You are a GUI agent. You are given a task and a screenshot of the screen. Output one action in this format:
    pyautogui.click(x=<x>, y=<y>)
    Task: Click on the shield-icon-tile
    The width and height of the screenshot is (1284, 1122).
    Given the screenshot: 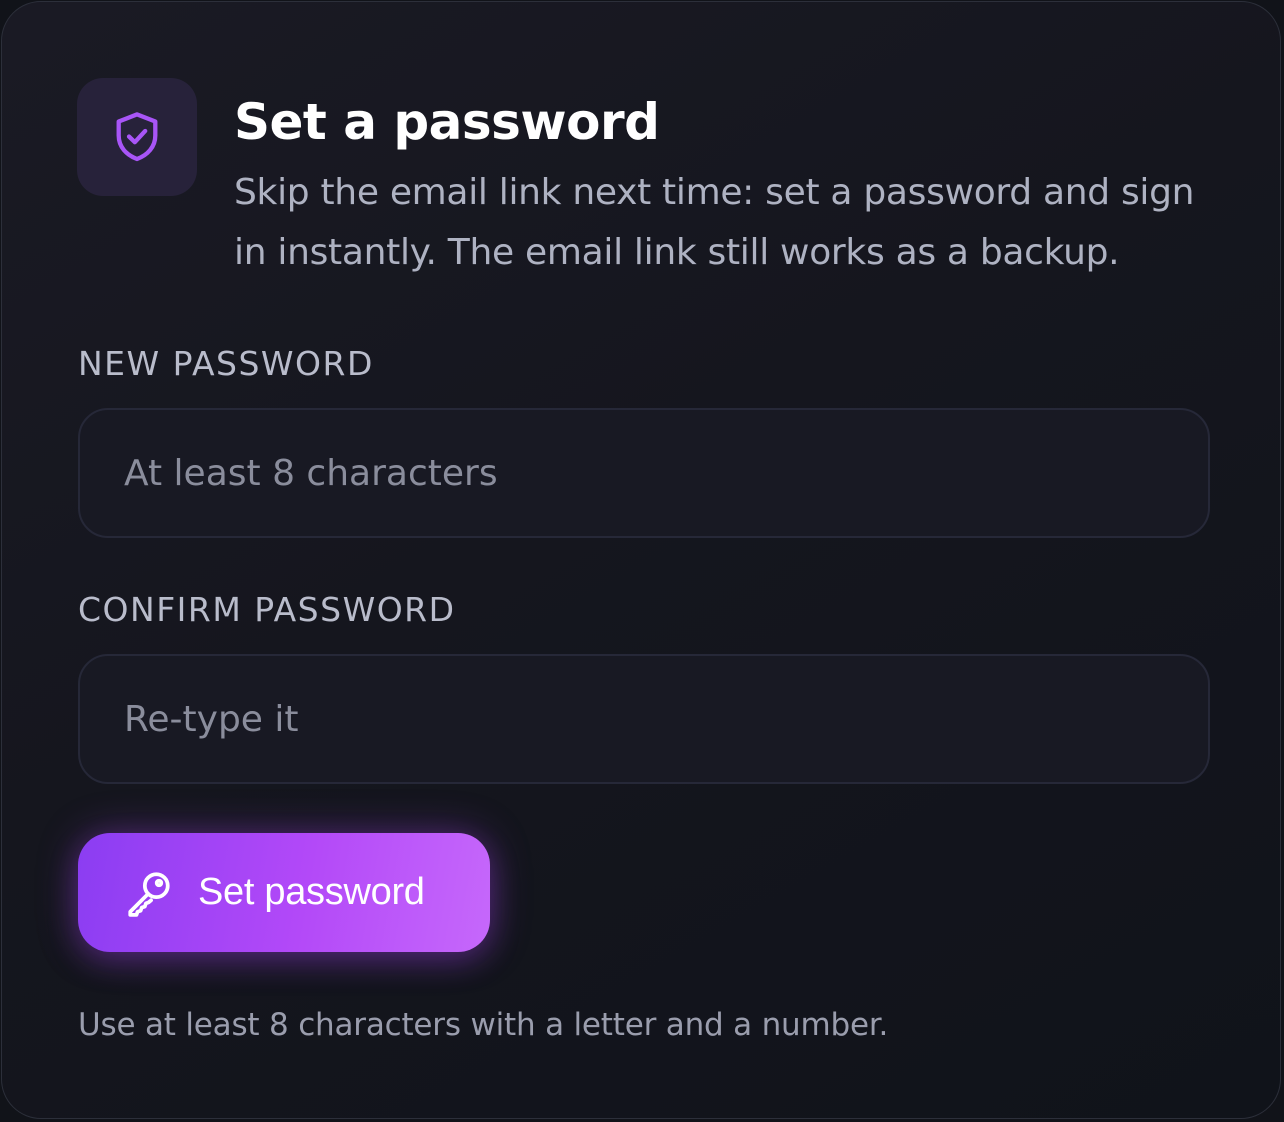 What is the action you would take?
    pyautogui.click(x=137, y=137)
    